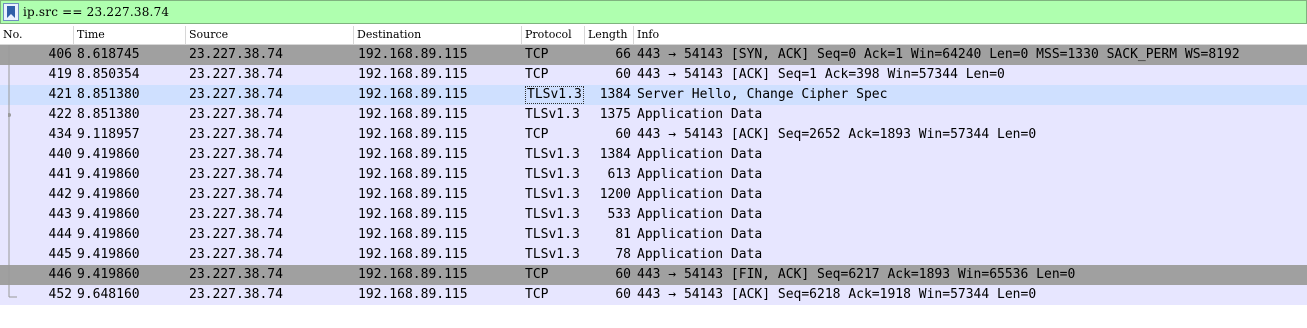  What do you see at coordinates (108, 74) in the screenshot?
I see `packet-time: 8.850354` at bounding box center [108, 74].